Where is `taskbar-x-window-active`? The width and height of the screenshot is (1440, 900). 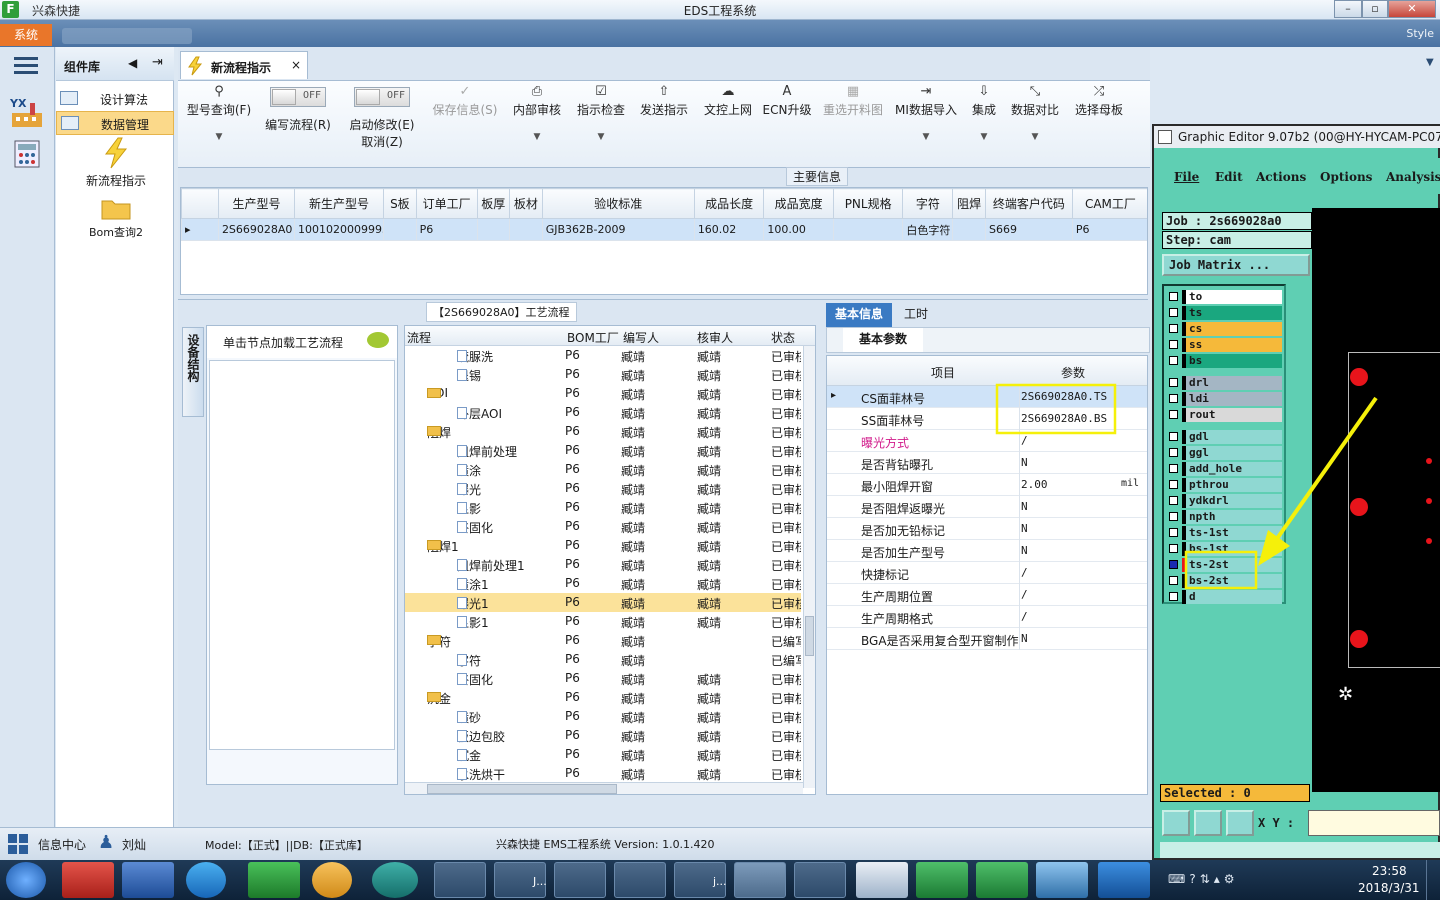 taskbar-x-window-active is located at coordinates (760, 880).